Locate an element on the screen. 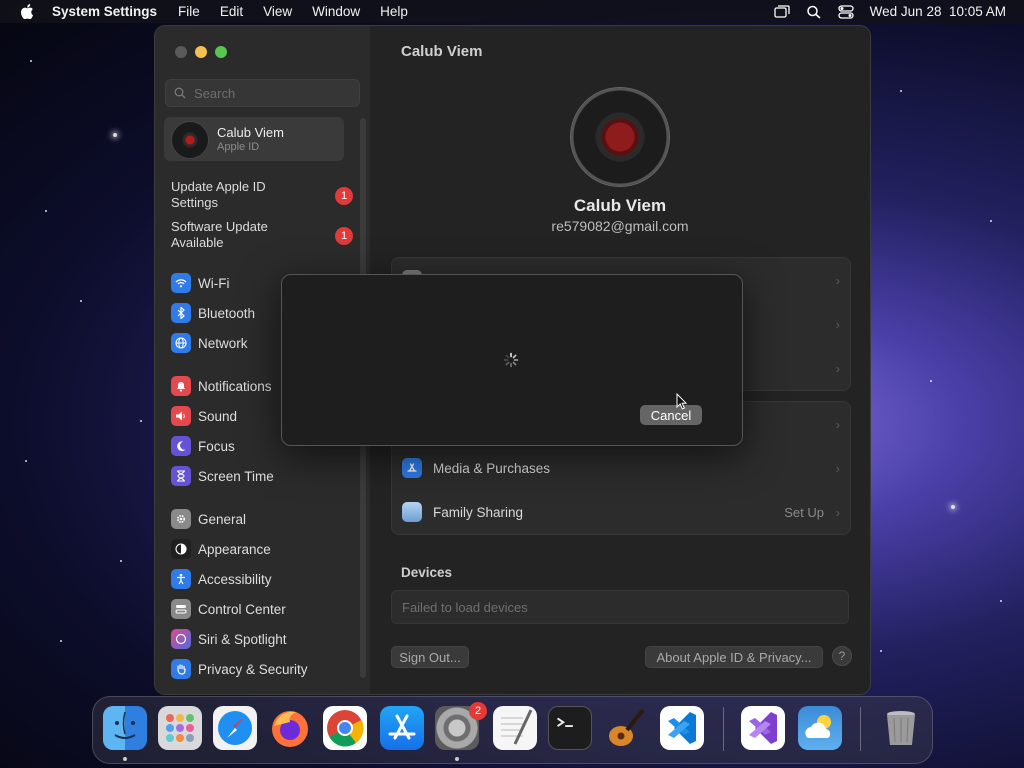 The width and height of the screenshot is (1024, 768). moon-icon is located at coordinates (181, 446).